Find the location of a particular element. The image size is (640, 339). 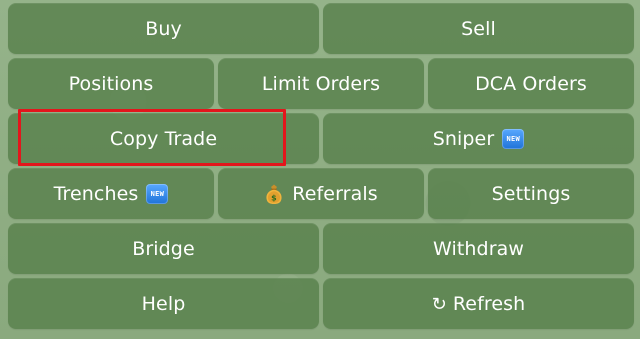

keyboard-row-3: Copy Trade Sniper NEW is located at coordinates (321, 138).